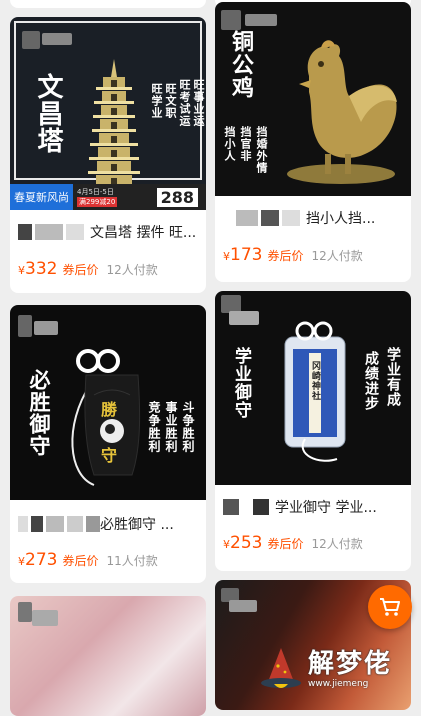  Describe the element at coordinates (241, 64) in the screenshot. I see `image-headline: 铜公鸡` at that location.